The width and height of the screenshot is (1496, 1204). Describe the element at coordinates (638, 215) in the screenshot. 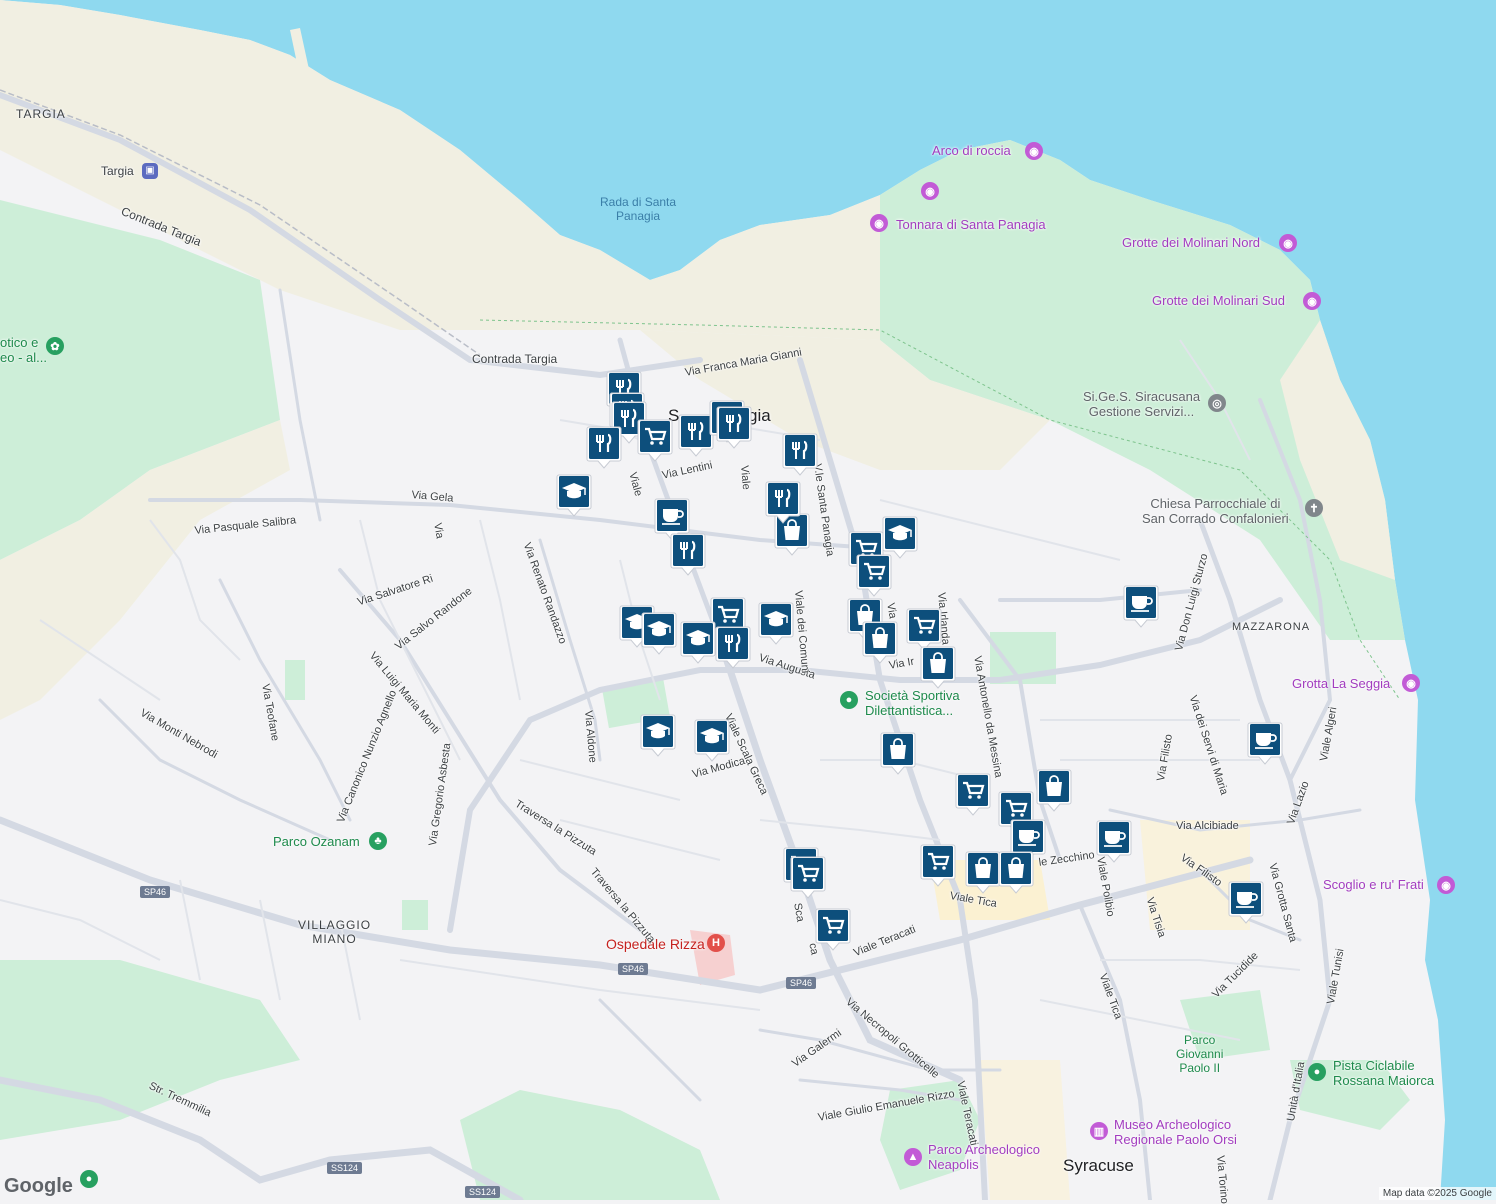

I see `water-label-rada-line2: Panagia` at that location.